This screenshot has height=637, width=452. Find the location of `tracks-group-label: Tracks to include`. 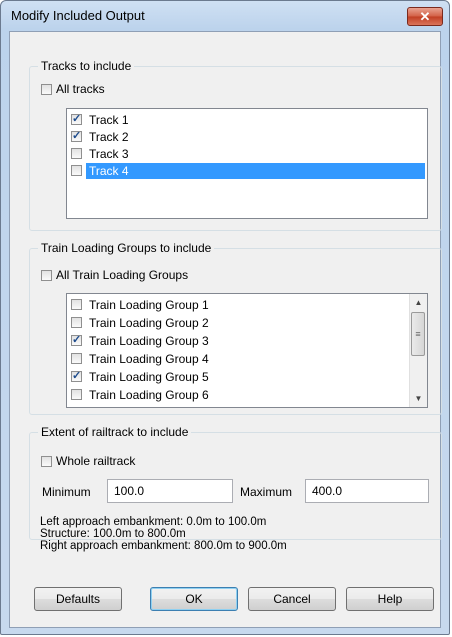

tracks-group-label: Tracks to include is located at coordinates (86, 66).